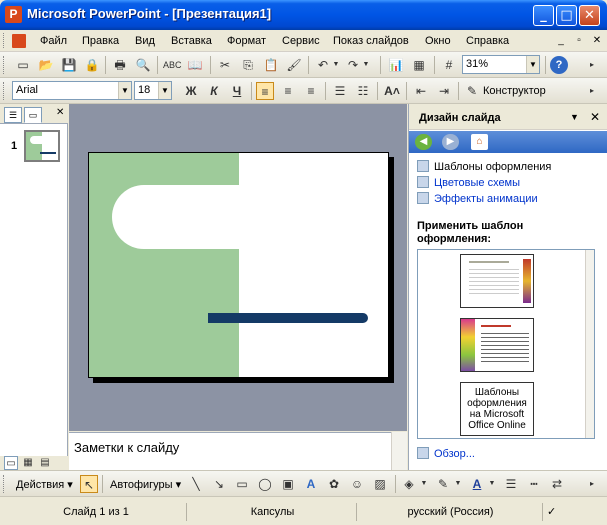 The height and width of the screenshot is (525, 607). What do you see at coordinates (366, 65) in the screenshot?
I see `redo-dropdown-icon: ▼` at bounding box center [366, 65].